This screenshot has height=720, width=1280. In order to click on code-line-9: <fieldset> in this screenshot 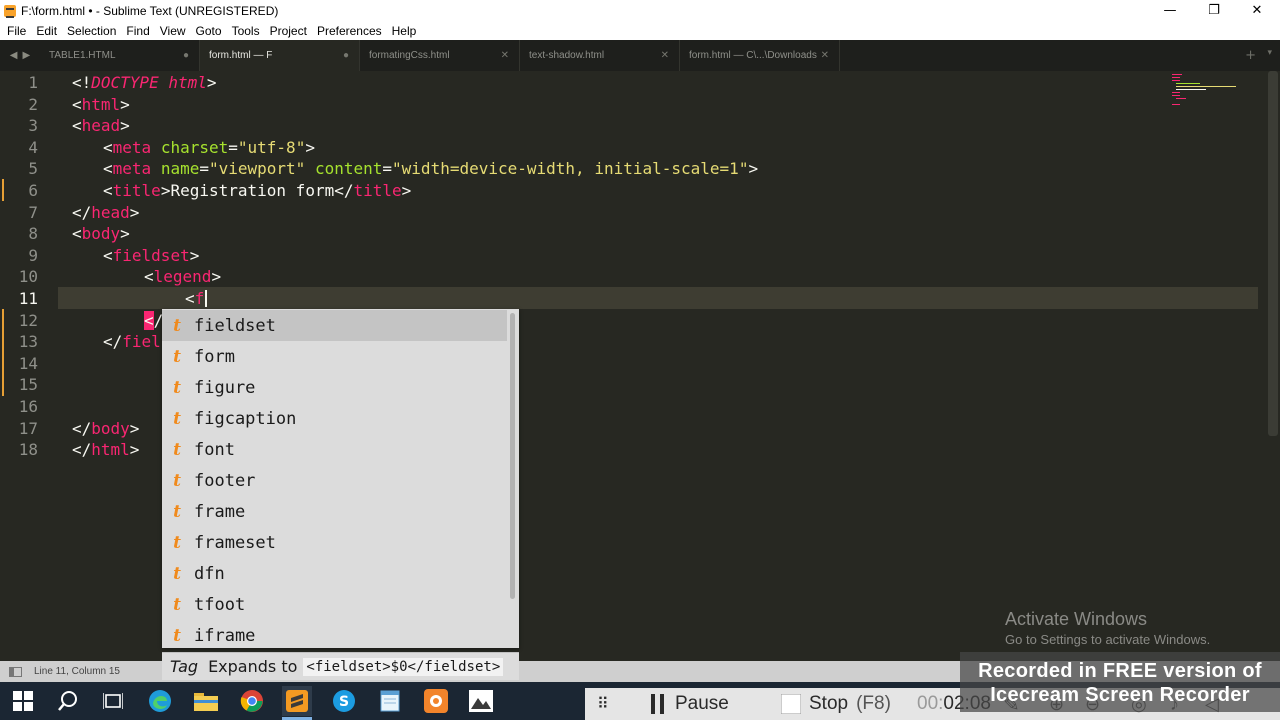, I will do `click(151, 256)`.